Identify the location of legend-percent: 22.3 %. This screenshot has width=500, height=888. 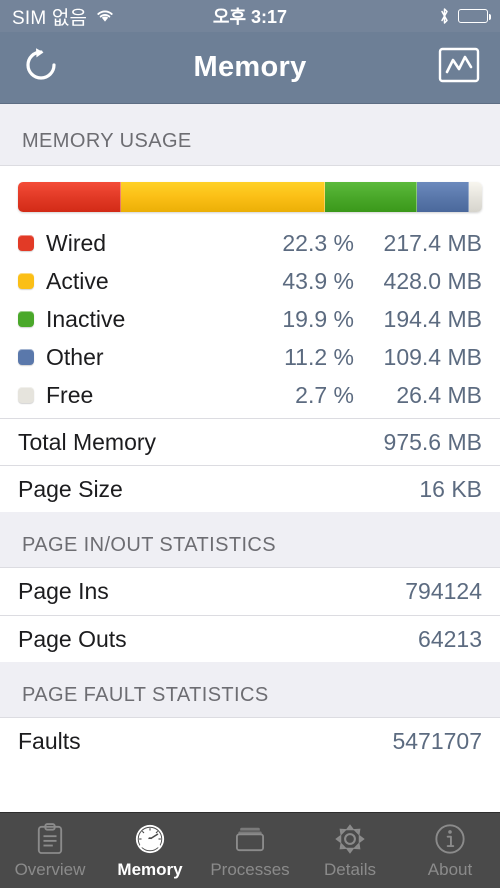
(318, 242).